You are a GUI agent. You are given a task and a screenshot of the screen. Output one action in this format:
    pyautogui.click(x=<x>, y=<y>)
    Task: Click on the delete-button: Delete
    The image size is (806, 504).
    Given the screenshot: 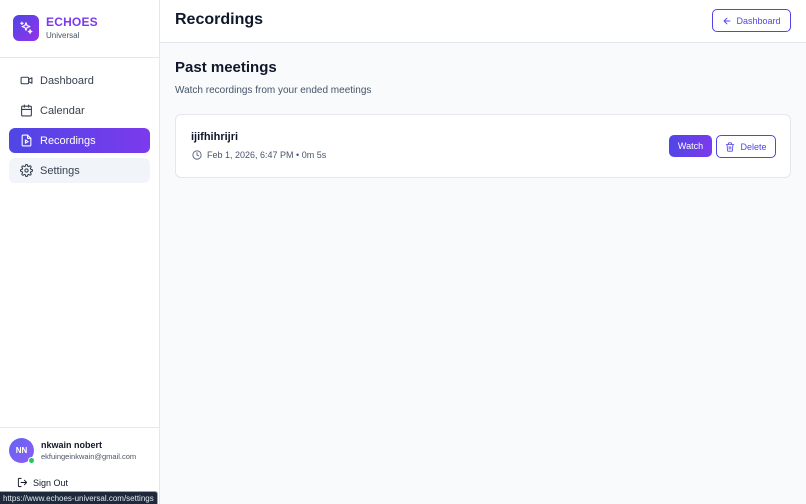 What is the action you would take?
    pyautogui.click(x=746, y=146)
    